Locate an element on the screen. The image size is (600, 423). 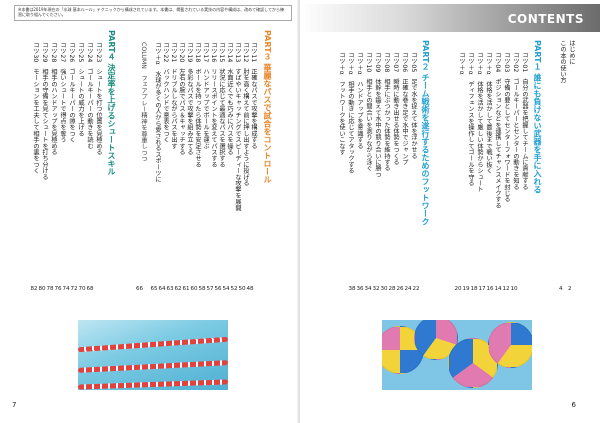
toc-entry: コツ＋α フットワークを使いこなす is located at coordinates (341, 103).